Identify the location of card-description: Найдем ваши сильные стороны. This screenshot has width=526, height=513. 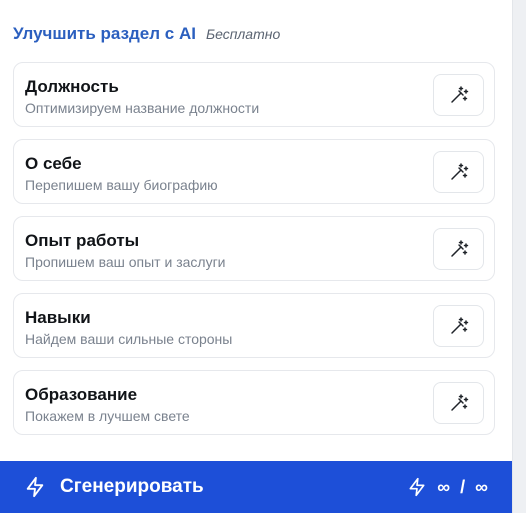
(129, 339).